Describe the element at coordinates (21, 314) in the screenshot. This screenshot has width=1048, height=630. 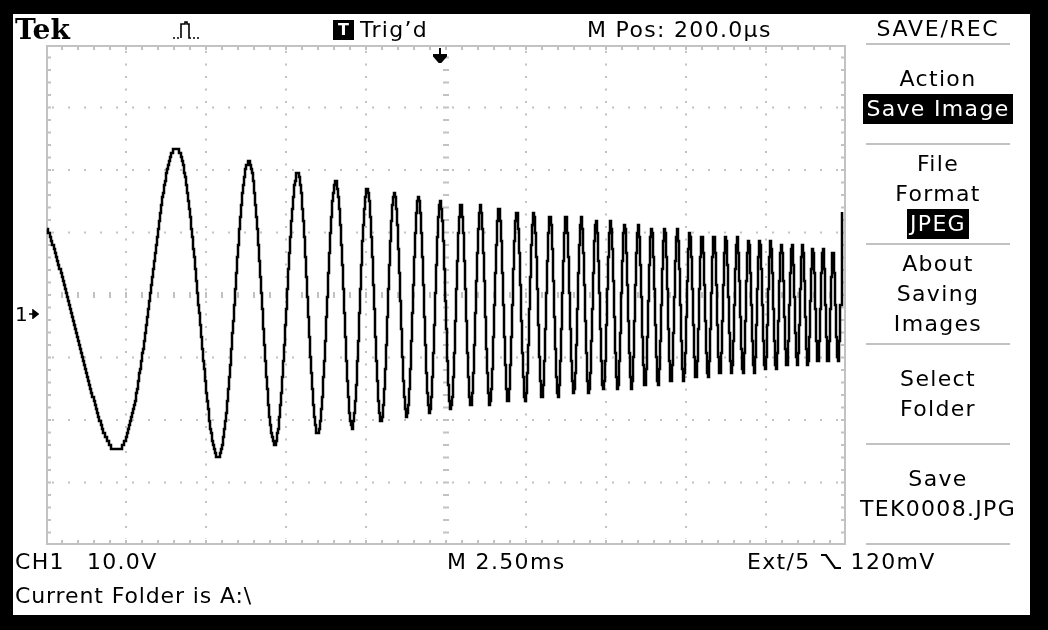
I see `channel-marker-label: 1` at that location.